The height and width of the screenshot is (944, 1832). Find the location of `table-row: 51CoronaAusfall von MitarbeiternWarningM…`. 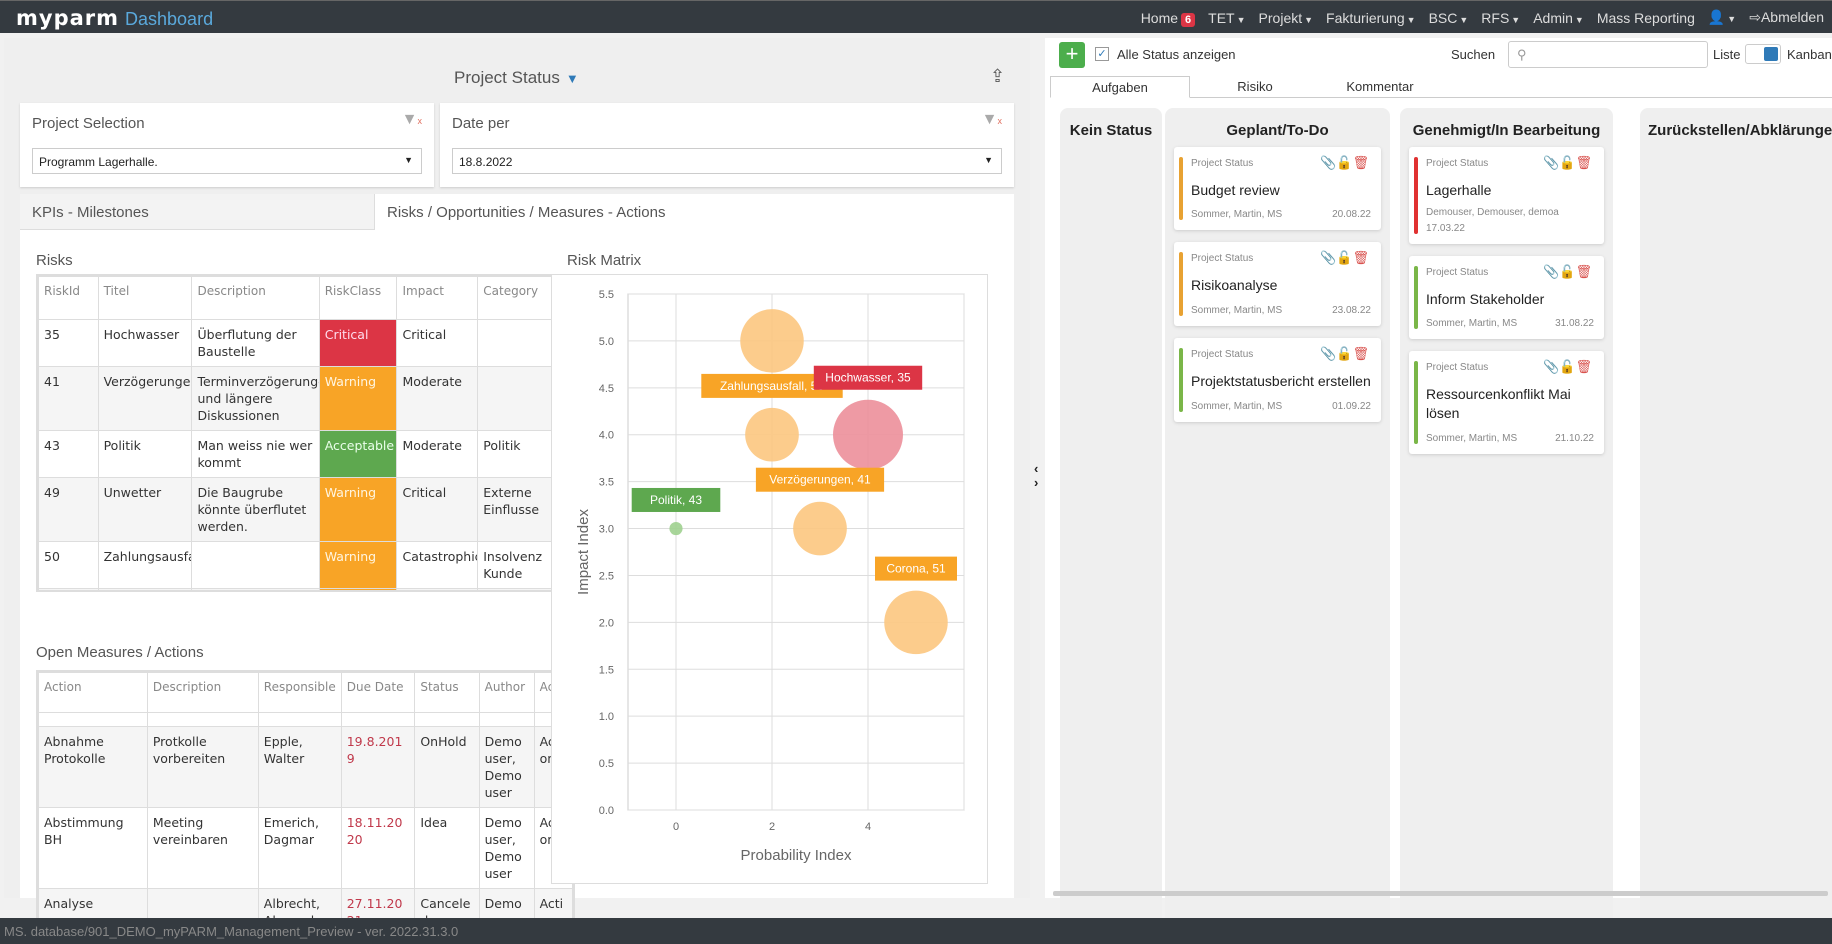

table-row: 51CoronaAusfall von MitarbeiternWarningM… is located at coordinates (295, 589).